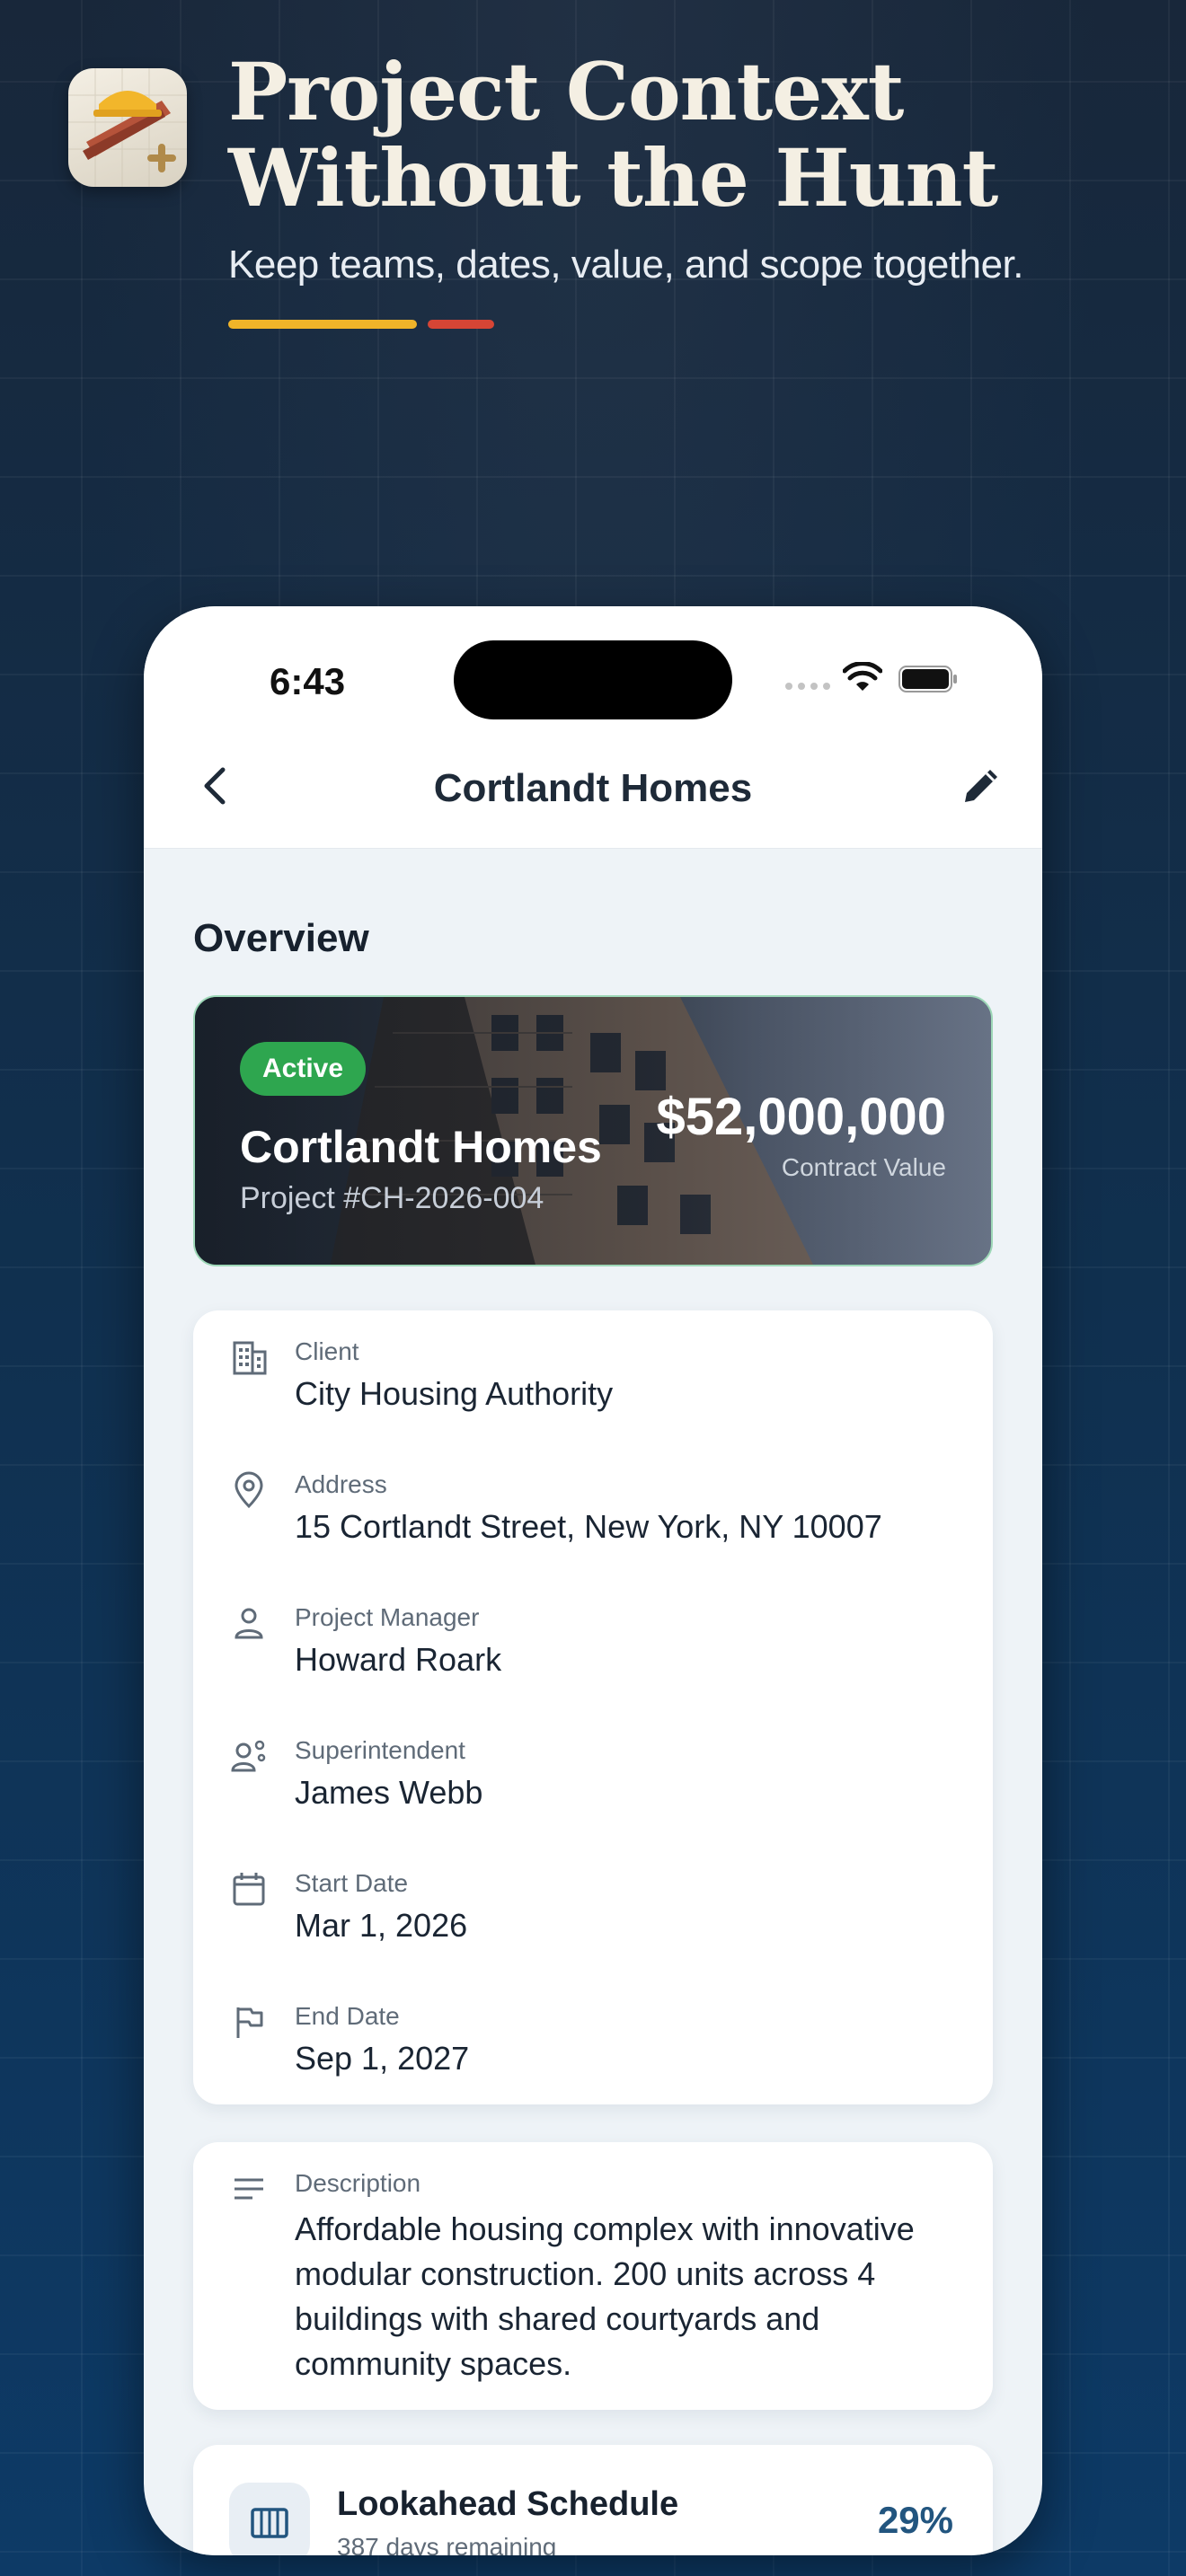 The width and height of the screenshot is (1186, 2576). Describe the element at coordinates (358, 2183) in the screenshot. I see `description-label: Description` at that location.